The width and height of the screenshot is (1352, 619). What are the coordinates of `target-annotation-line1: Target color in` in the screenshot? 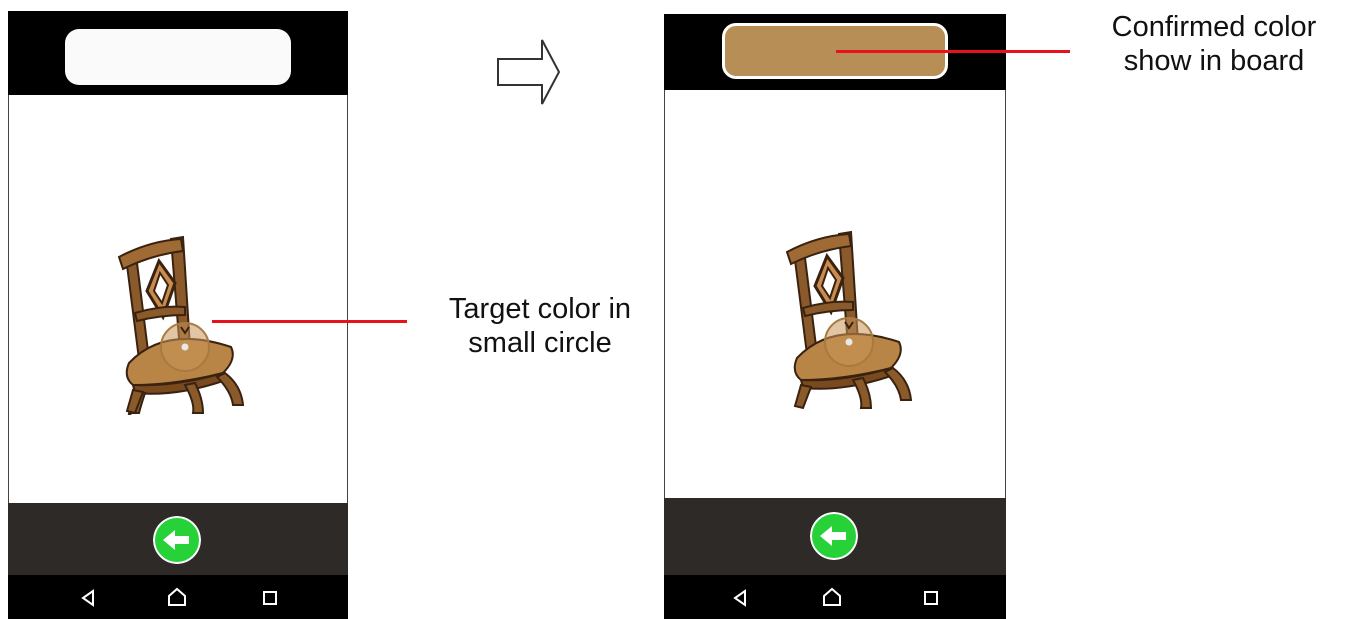 It's located at (540, 309).